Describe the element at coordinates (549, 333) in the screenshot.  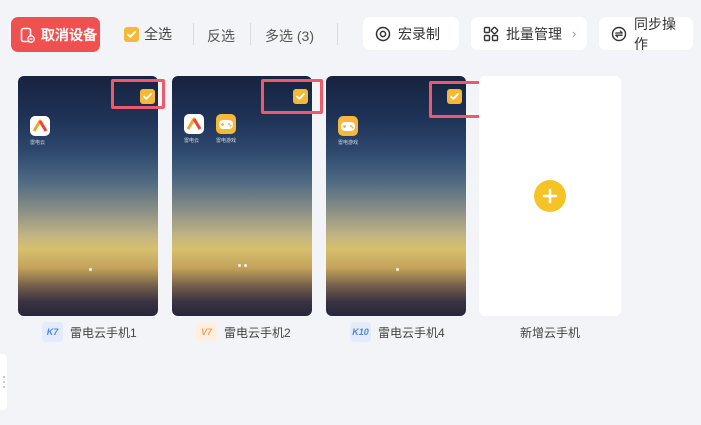
I see `add-device-label: 新增云手机` at that location.